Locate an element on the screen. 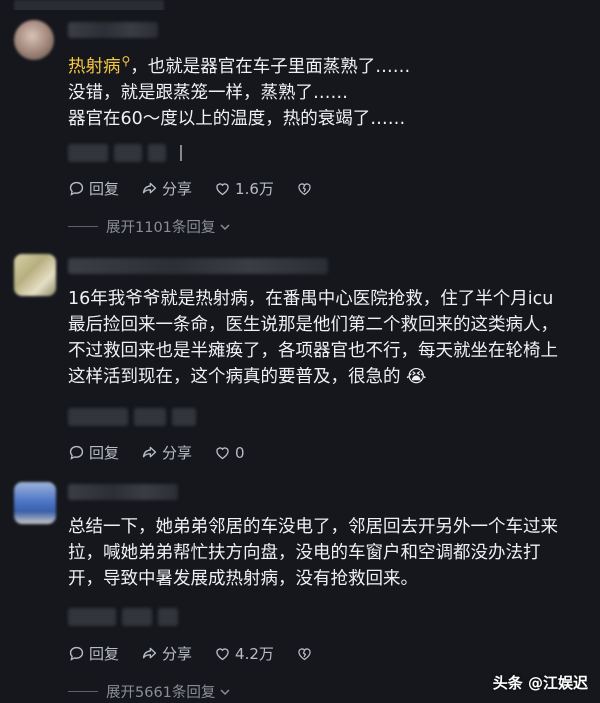 Image resolution: width=600 pixels, height=703 pixels. comment-actions: 回复 分享 4.2万 is located at coordinates (203, 653).